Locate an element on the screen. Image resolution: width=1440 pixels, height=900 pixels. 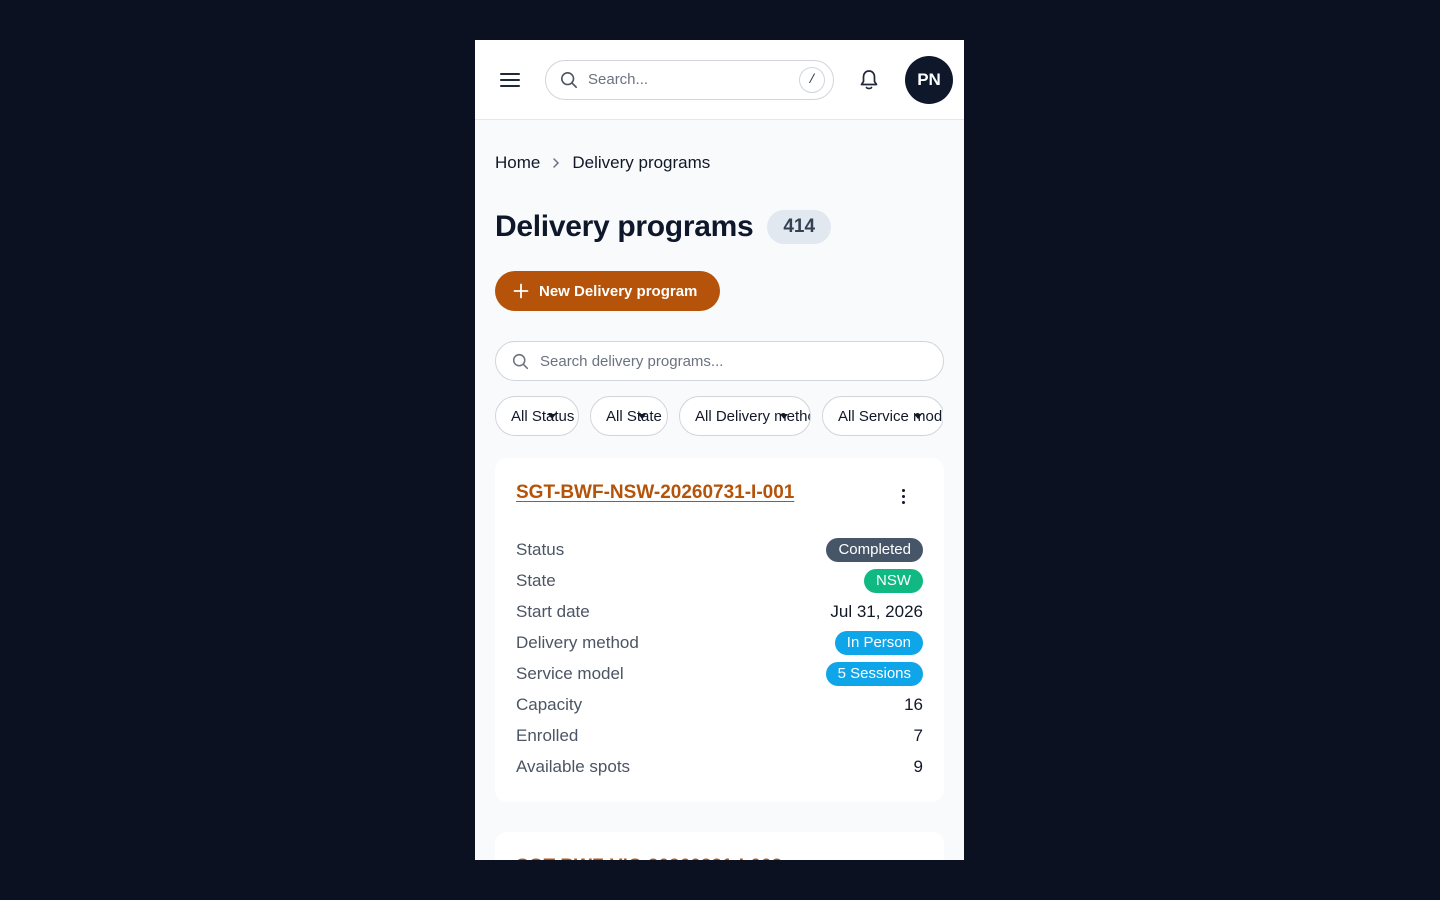
menu-icon is located at coordinates (510, 80).